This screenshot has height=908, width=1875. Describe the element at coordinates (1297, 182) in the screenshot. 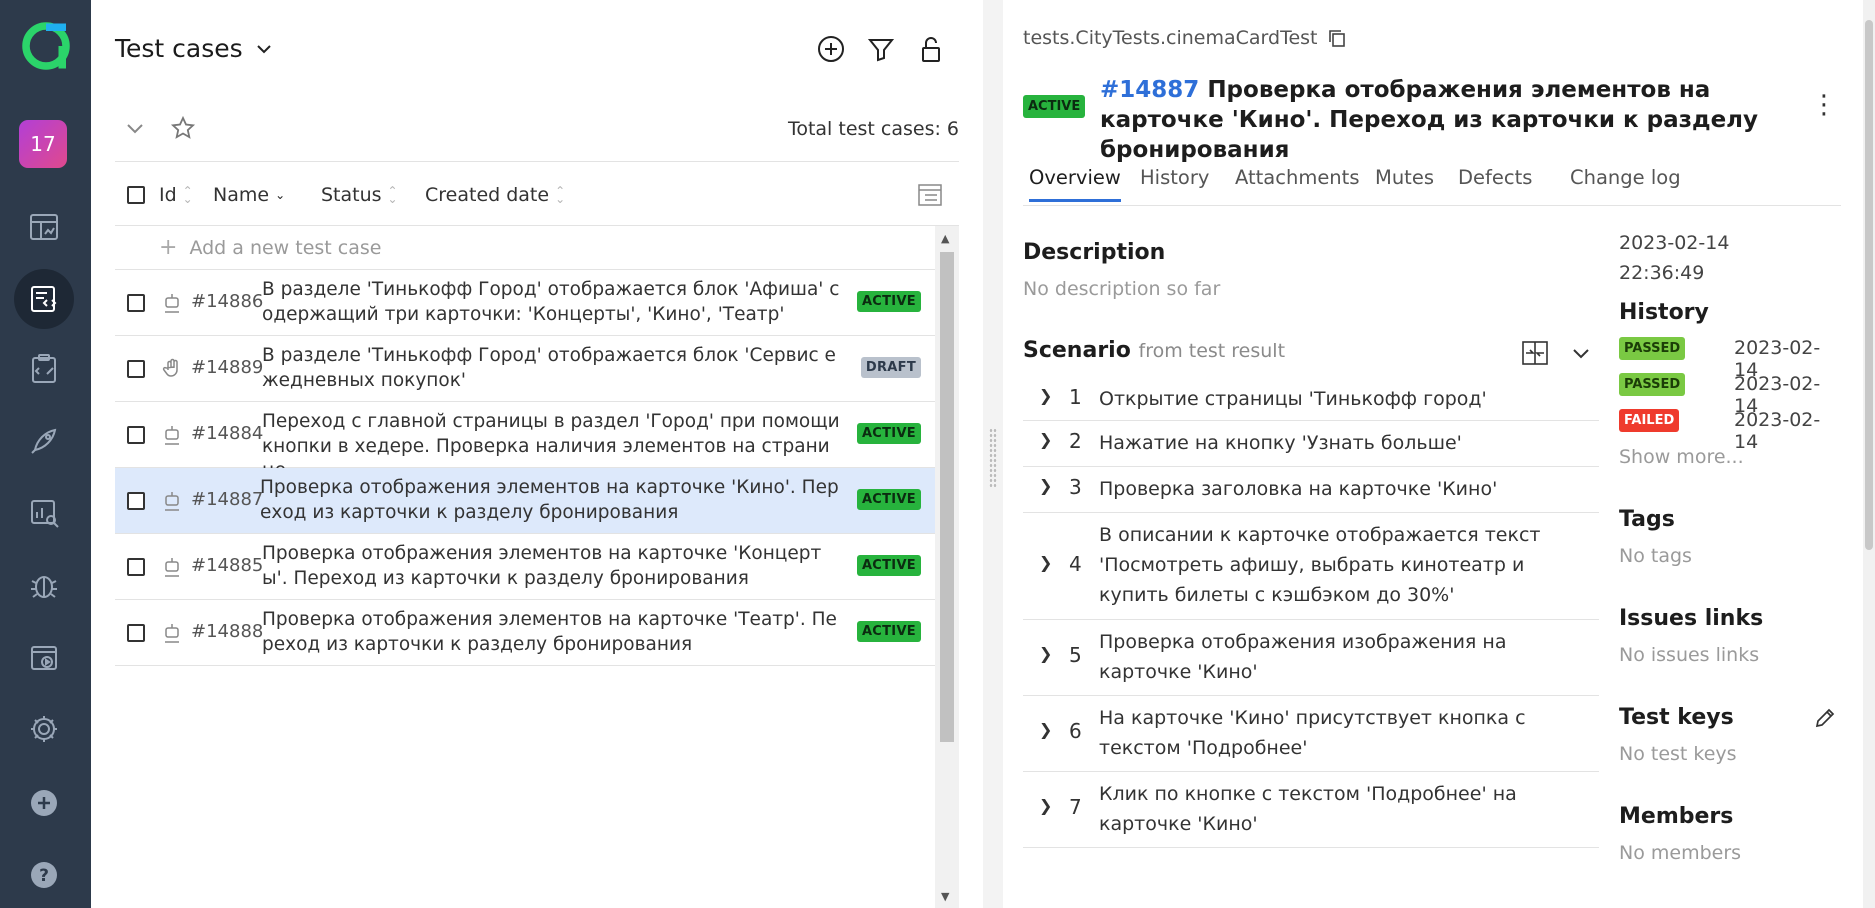

I see `tab-attachments: Attachments` at that location.